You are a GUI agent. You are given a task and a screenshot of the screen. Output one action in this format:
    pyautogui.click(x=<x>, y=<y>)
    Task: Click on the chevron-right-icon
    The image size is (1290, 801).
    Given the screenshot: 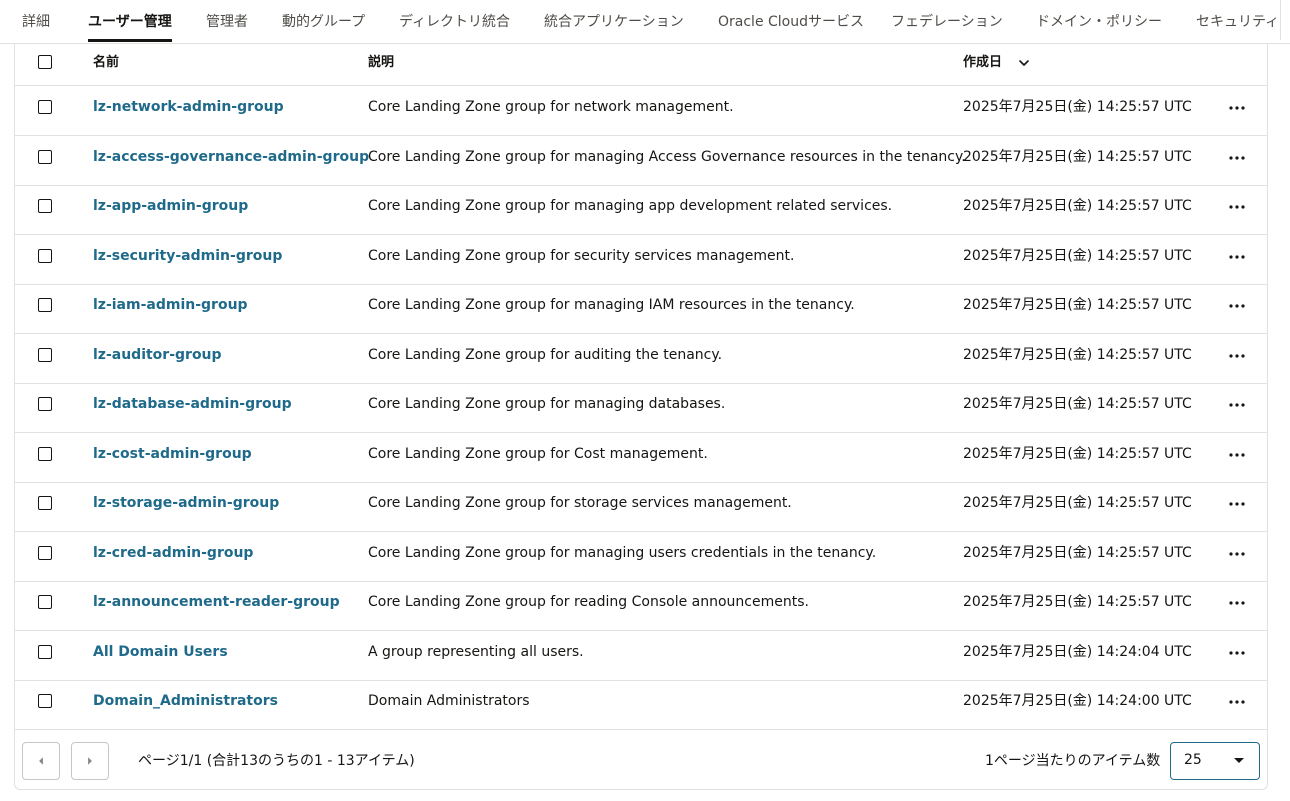 What is the action you would take?
    pyautogui.click(x=90, y=761)
    